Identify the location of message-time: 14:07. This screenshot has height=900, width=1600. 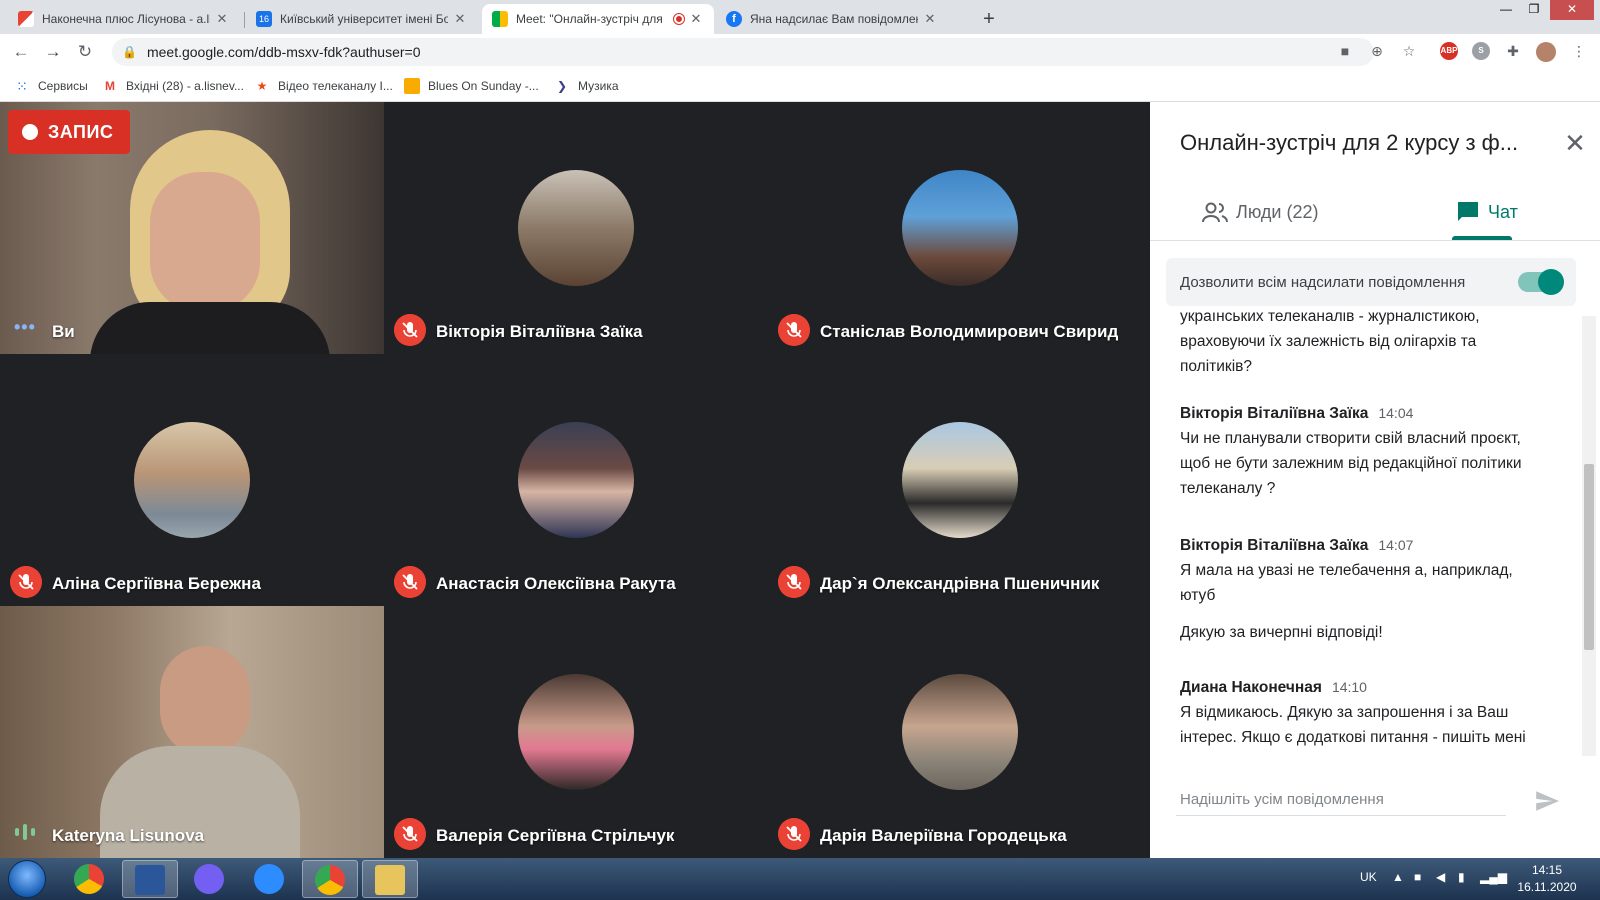
(1396, 545).